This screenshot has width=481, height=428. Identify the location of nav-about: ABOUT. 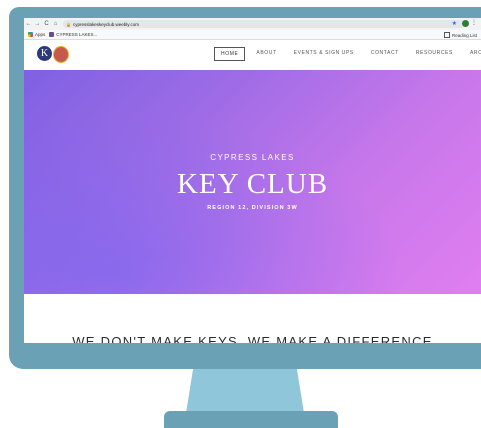
(266, 54).